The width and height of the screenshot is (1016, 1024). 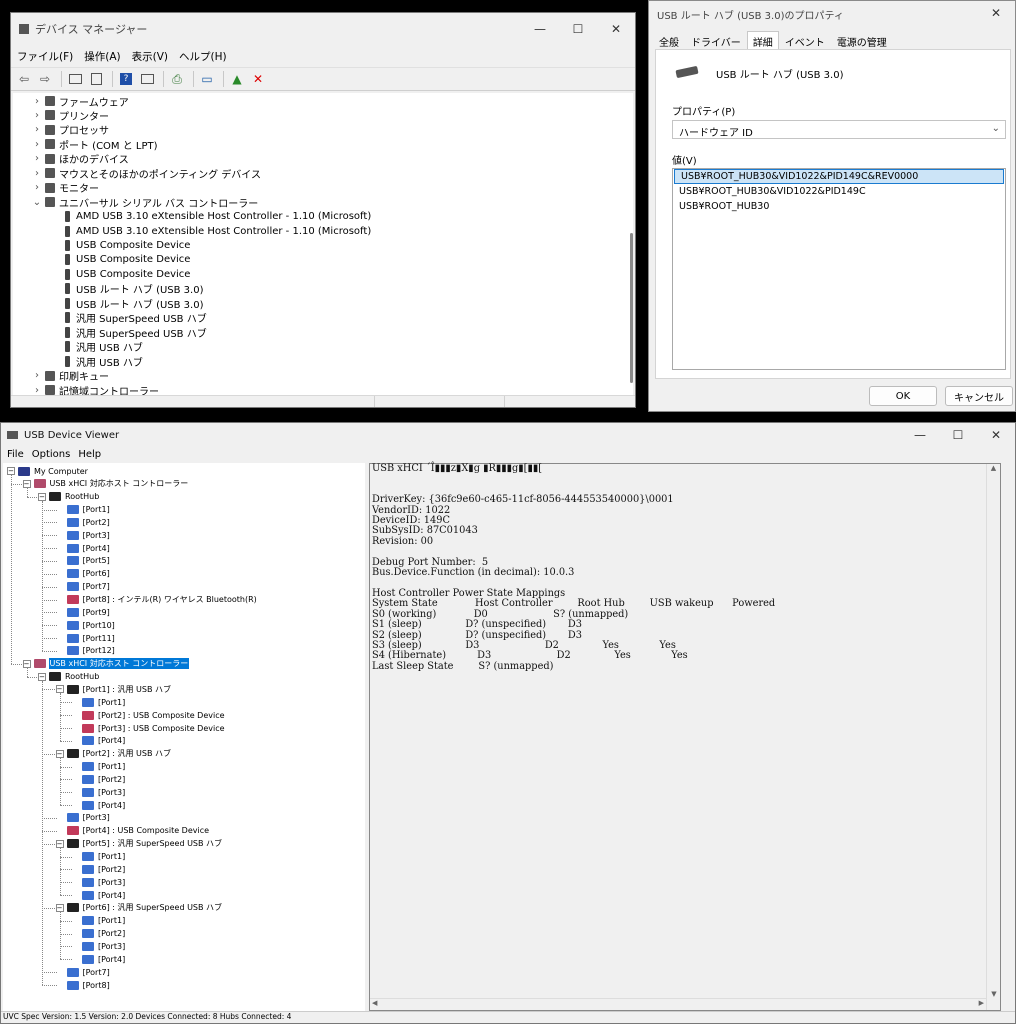 I want to click on device-tree-category: › モニター, so click(x=65, y=188).